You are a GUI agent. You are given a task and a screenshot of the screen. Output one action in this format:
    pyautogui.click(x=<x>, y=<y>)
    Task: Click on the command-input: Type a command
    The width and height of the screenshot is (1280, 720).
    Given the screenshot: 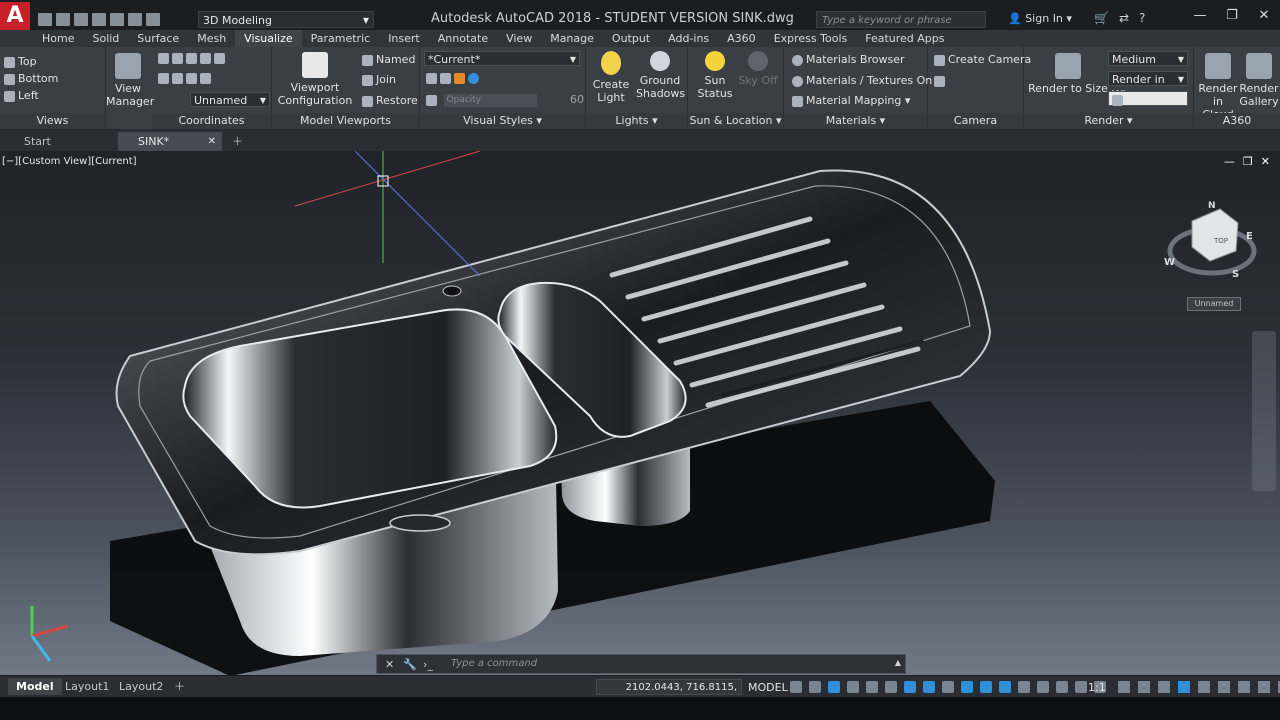 What is the action you would take?
    pyautogui.click(x=494, y=663)
    